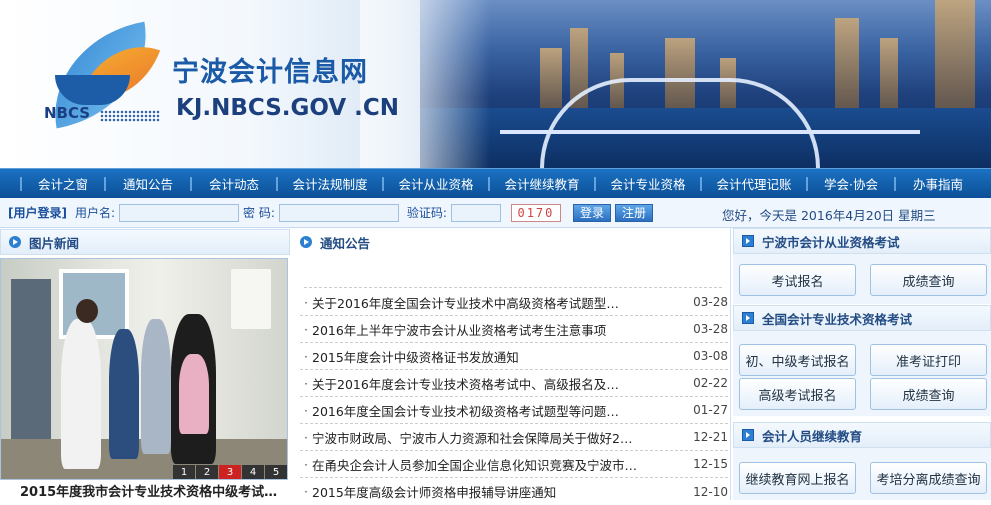 The height and width of the screenshot is (505, 991). What do you see at coordinates (510, 242) in the screenshot?
I see `notice-header: 通知公告` at bounding box center [510, 242].